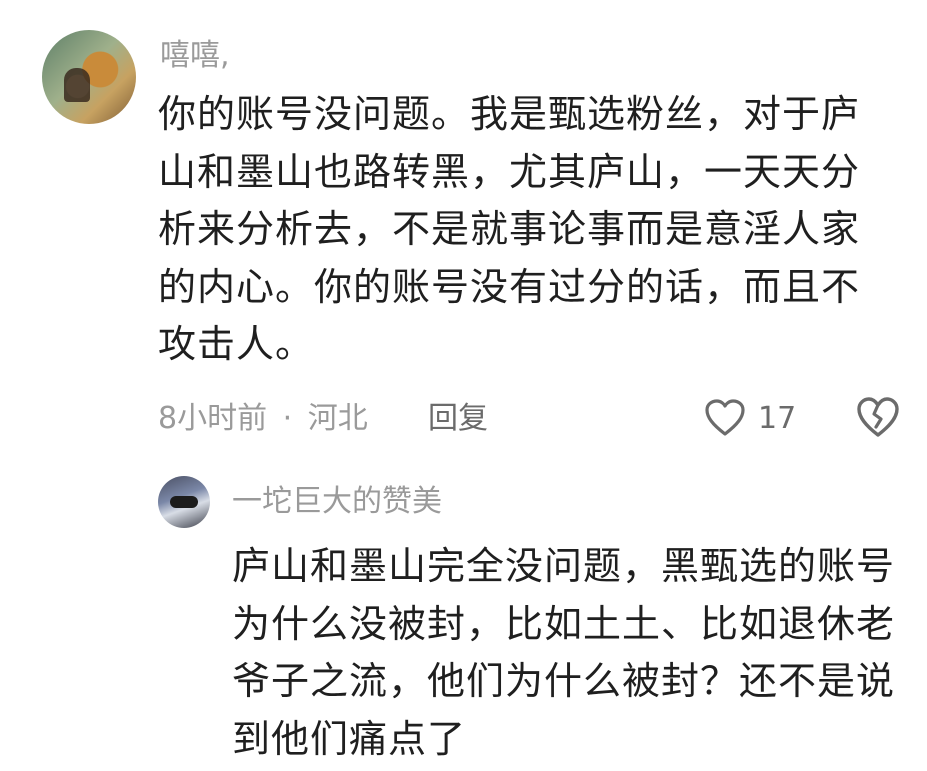 The width and height of the screenshot is (927, 771). What do you see at coordinates (337, 418) in the screenshot?
I see `comment-location: 河北` at bounding box center [337, 418].